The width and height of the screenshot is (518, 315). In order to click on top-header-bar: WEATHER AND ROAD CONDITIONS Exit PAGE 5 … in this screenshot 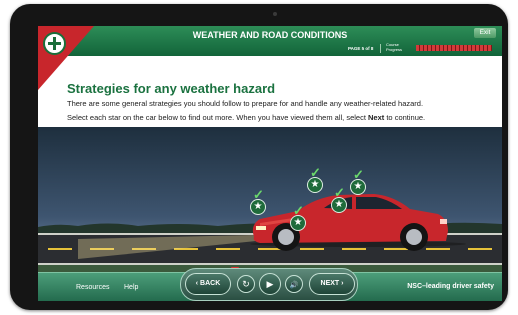, I will do `click(270, 41)`.